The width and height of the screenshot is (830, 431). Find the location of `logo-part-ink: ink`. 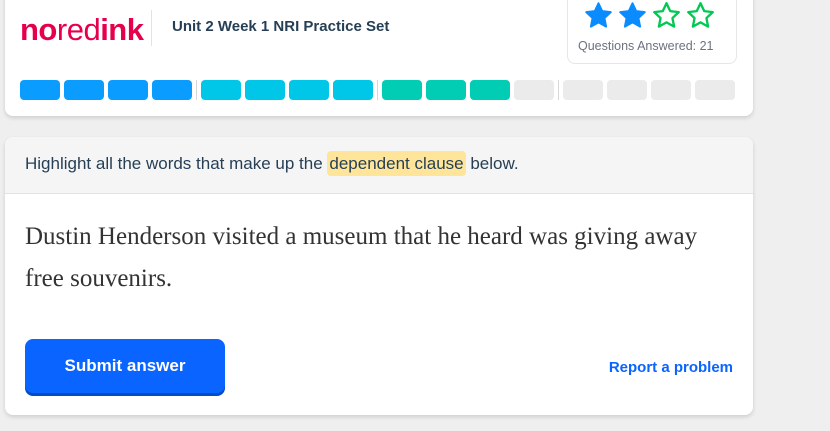

logo-part-ink: ink is located at coordinates (122, 29).